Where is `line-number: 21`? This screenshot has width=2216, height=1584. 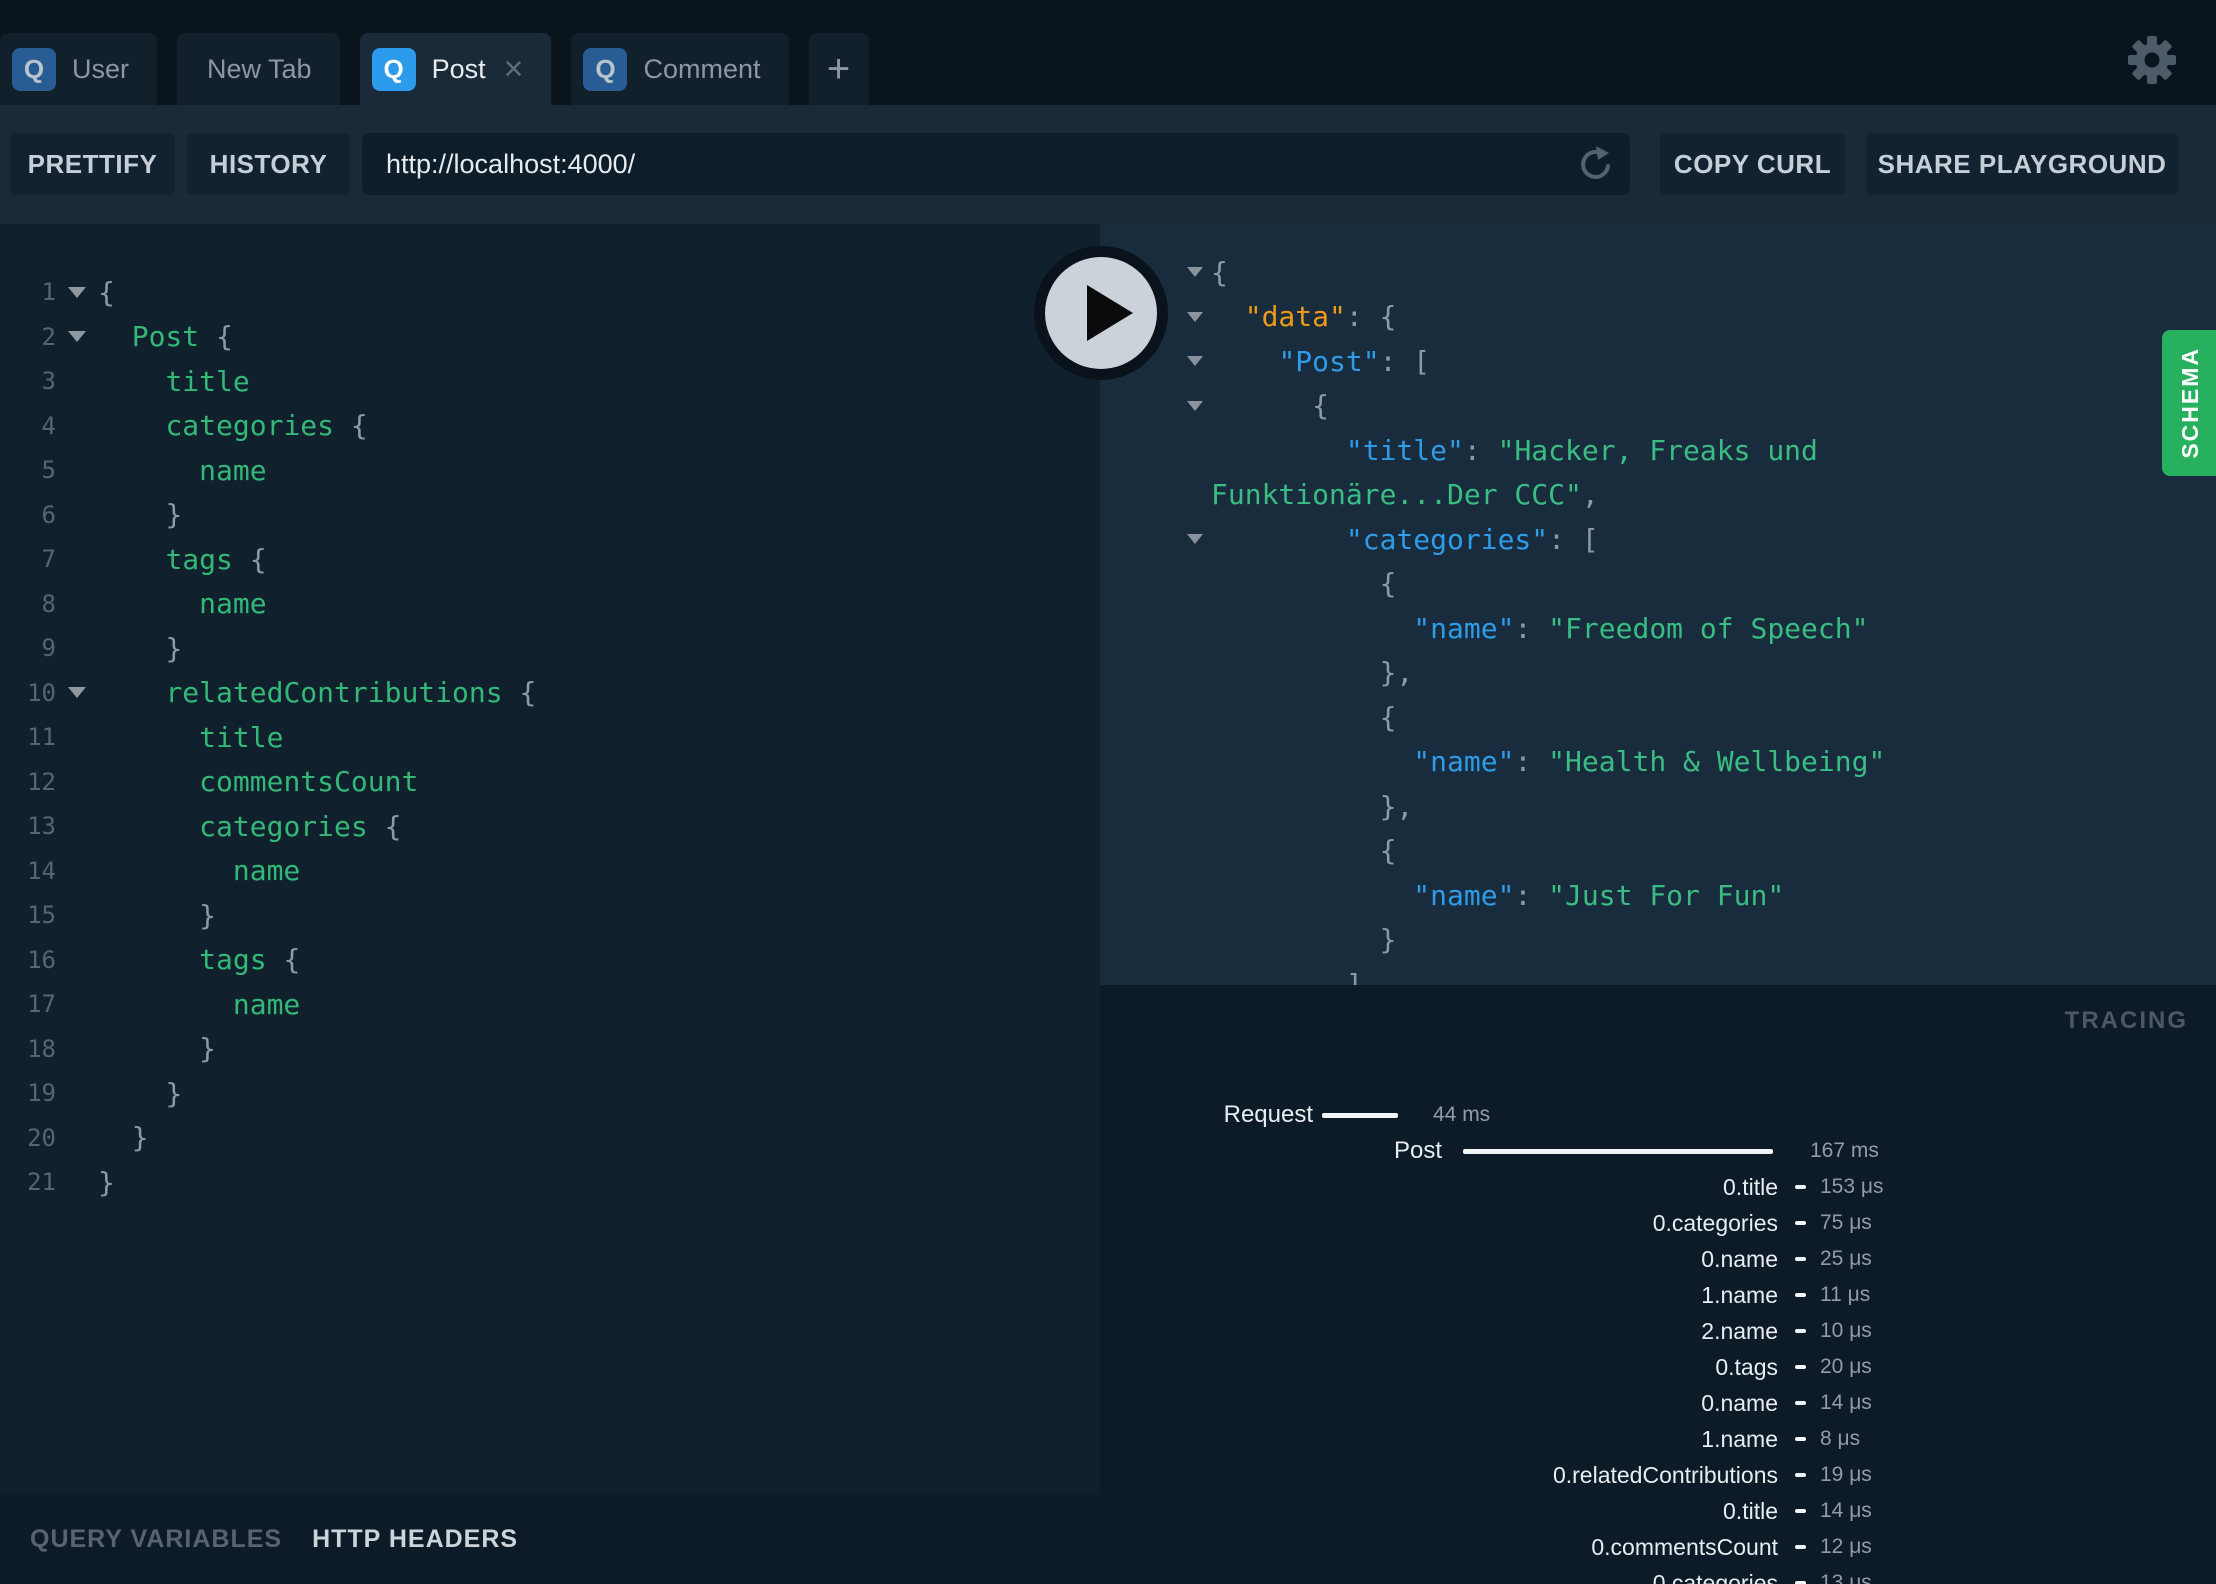 line-number: 21 is located at coordinates (41, 1182).